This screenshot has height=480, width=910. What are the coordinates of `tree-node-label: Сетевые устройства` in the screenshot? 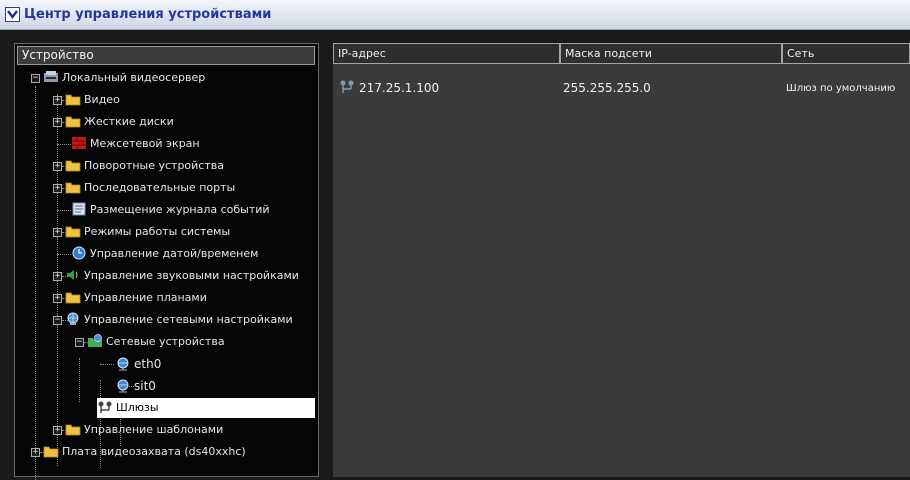 It's located at (165, 341).